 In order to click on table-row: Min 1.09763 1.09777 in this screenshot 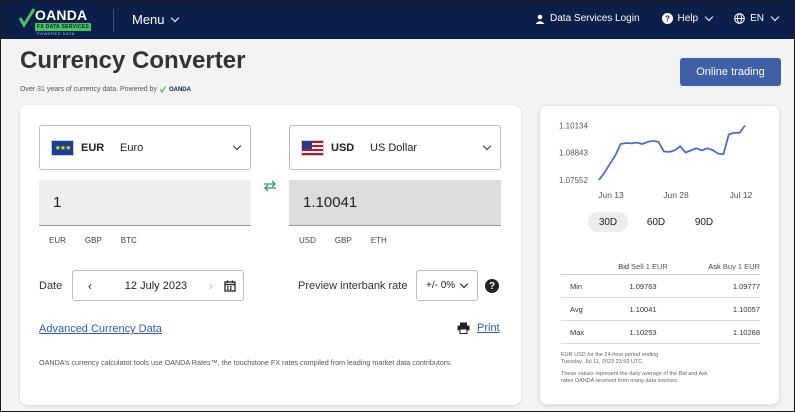, I will do `click(660, 286)`.